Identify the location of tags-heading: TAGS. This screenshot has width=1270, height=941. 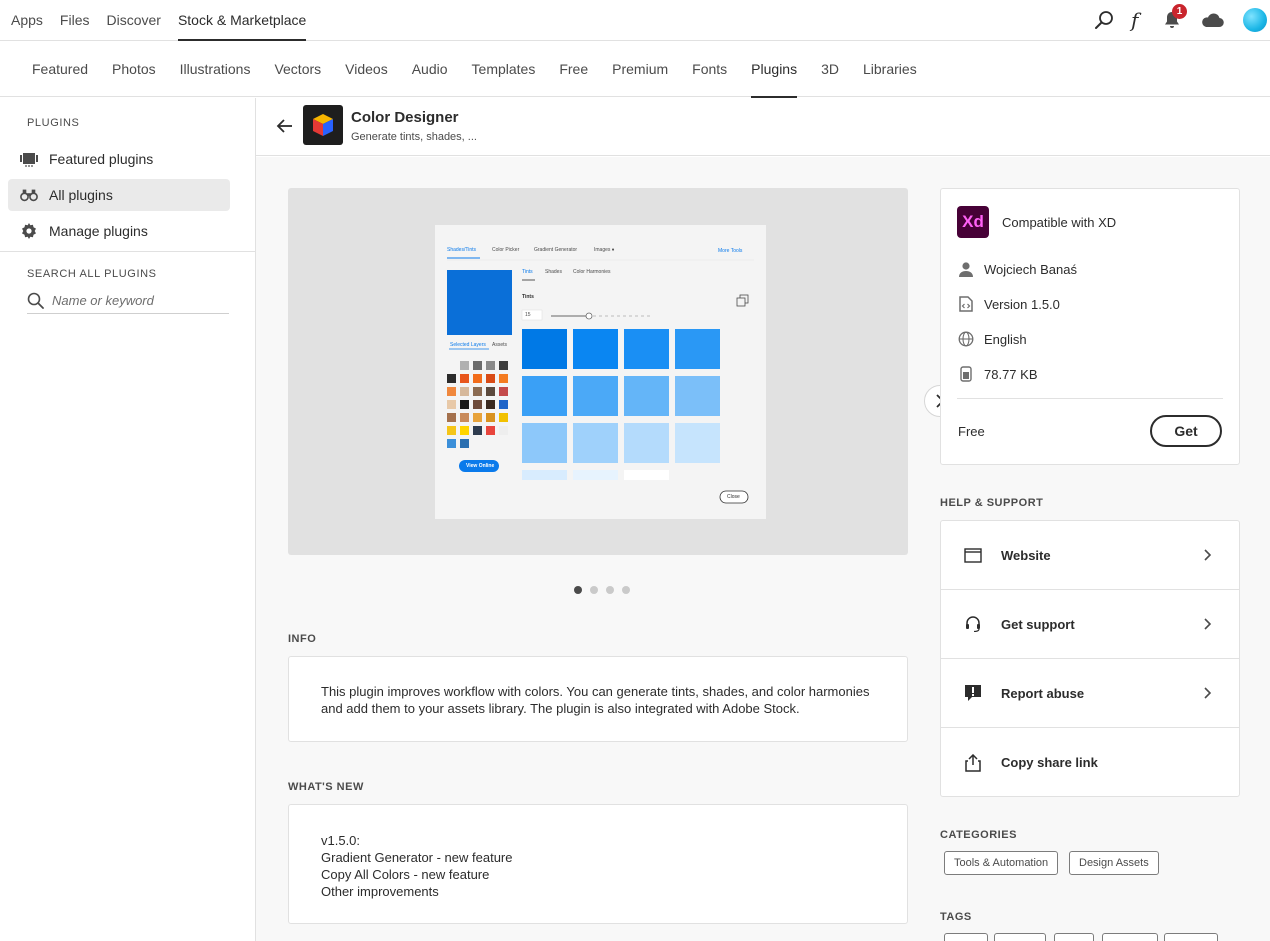
(956, 917).